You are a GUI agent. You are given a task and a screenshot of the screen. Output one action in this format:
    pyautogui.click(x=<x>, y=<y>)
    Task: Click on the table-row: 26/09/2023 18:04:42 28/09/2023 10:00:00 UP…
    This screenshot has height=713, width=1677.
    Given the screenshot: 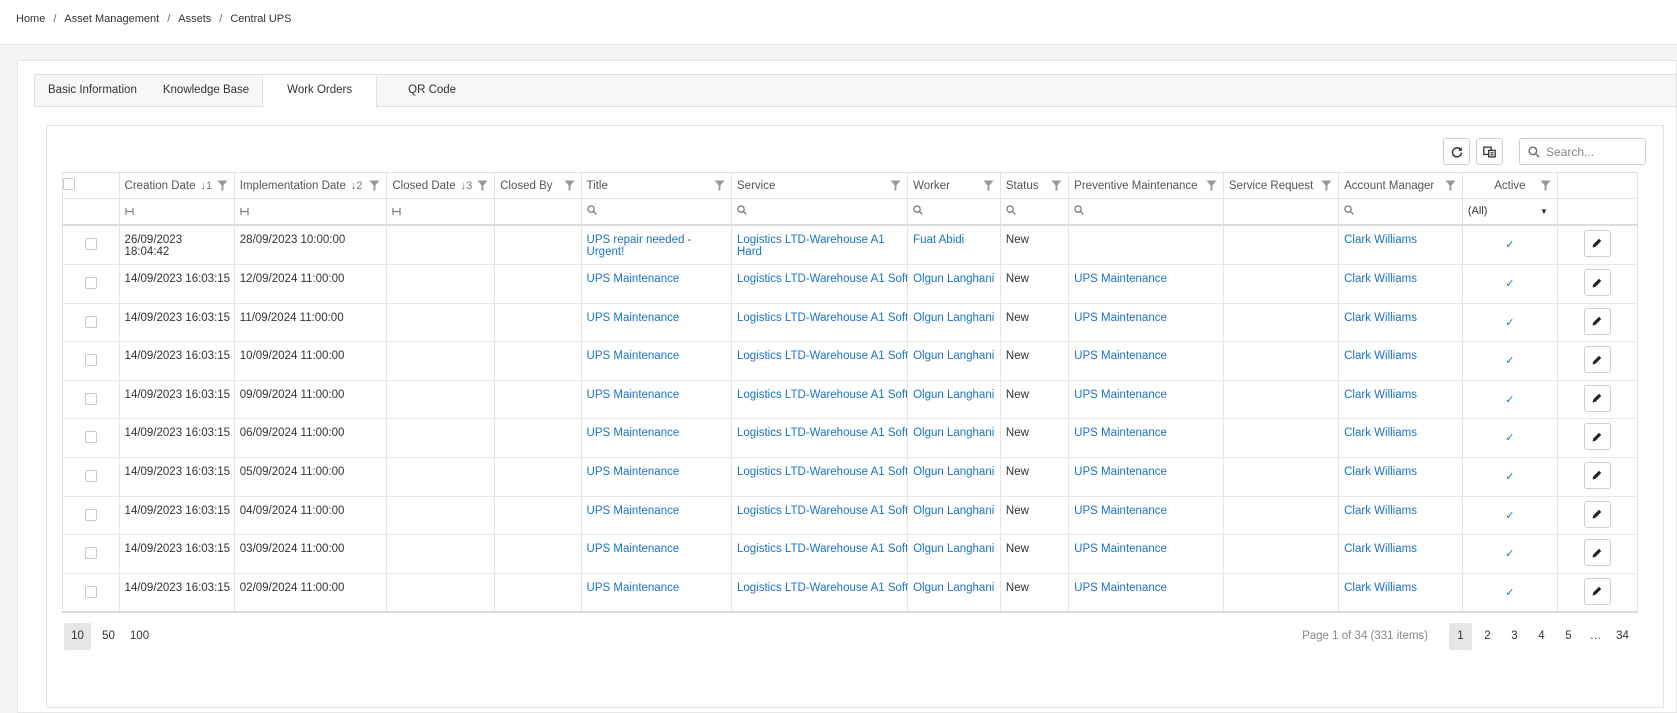 What is the action you would take?
    pyautogui.click(x=850, y=244)
    